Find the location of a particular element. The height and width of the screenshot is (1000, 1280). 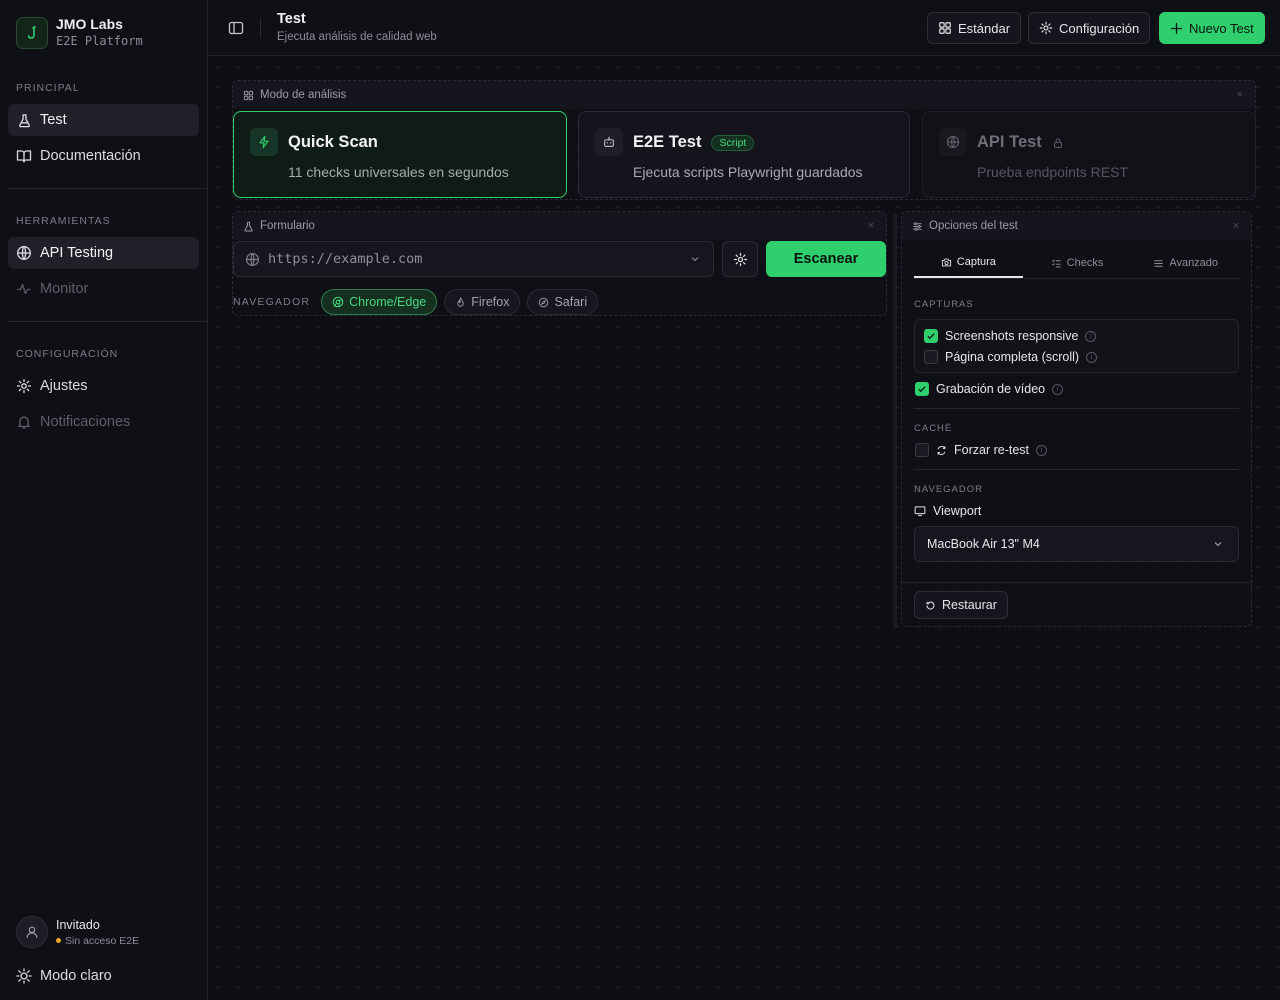

grid-icon is located at coordinates (945, 28).